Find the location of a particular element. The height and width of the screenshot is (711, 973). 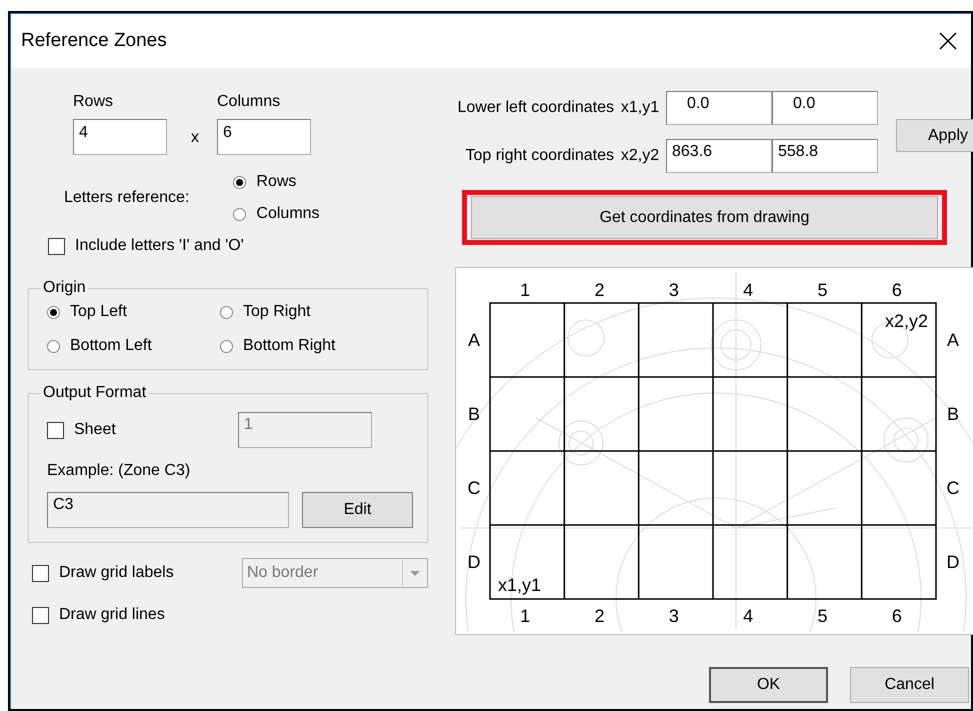

field-label: Letters reference: is located at coordinates (127, 198).